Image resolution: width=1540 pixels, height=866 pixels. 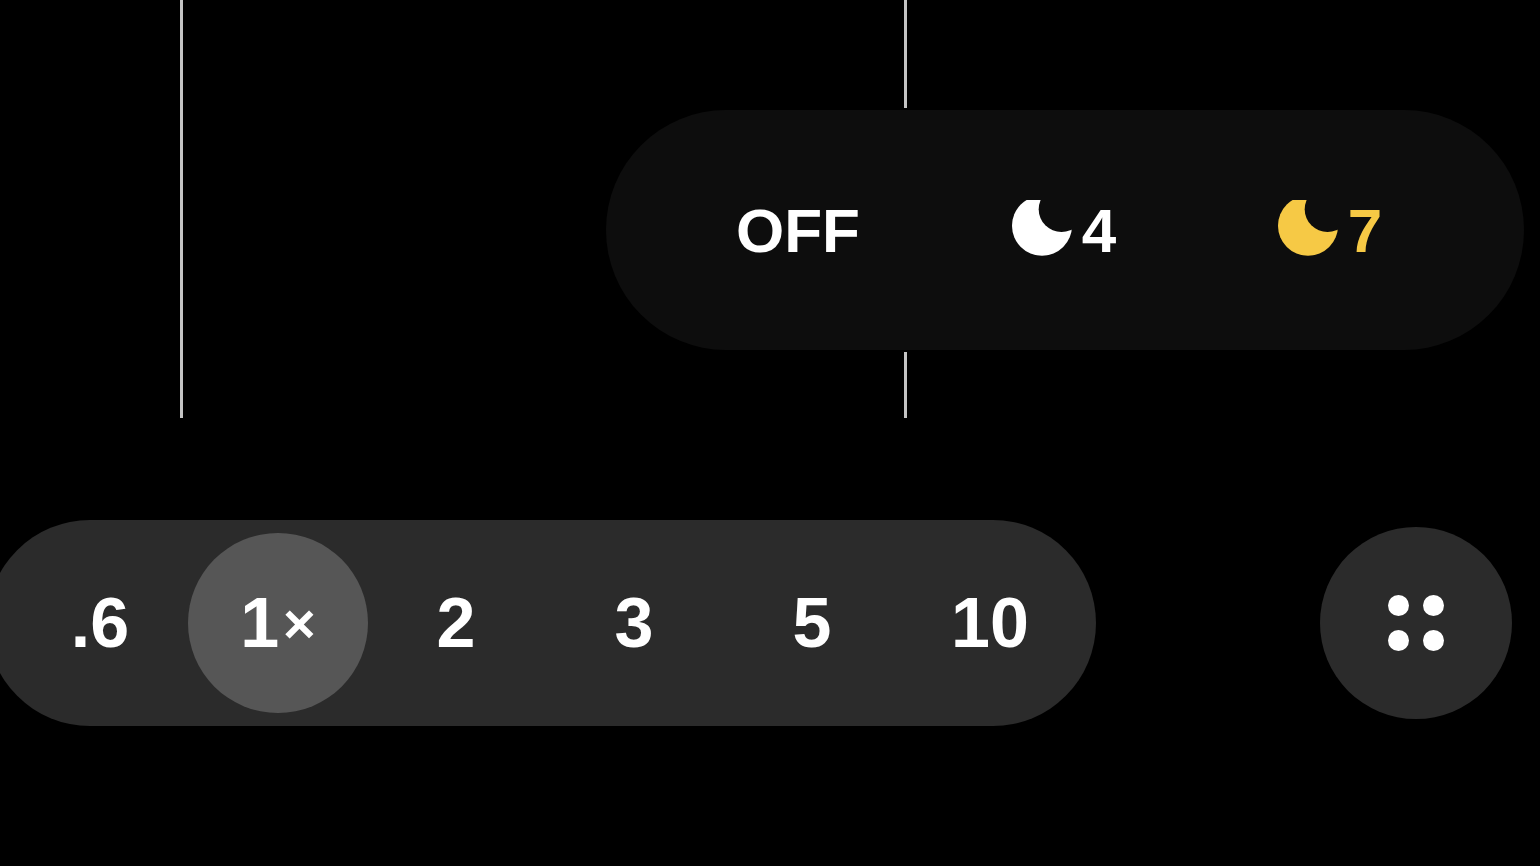 I want to click on night-mode-option: OFF, so click(x=798, y=230).